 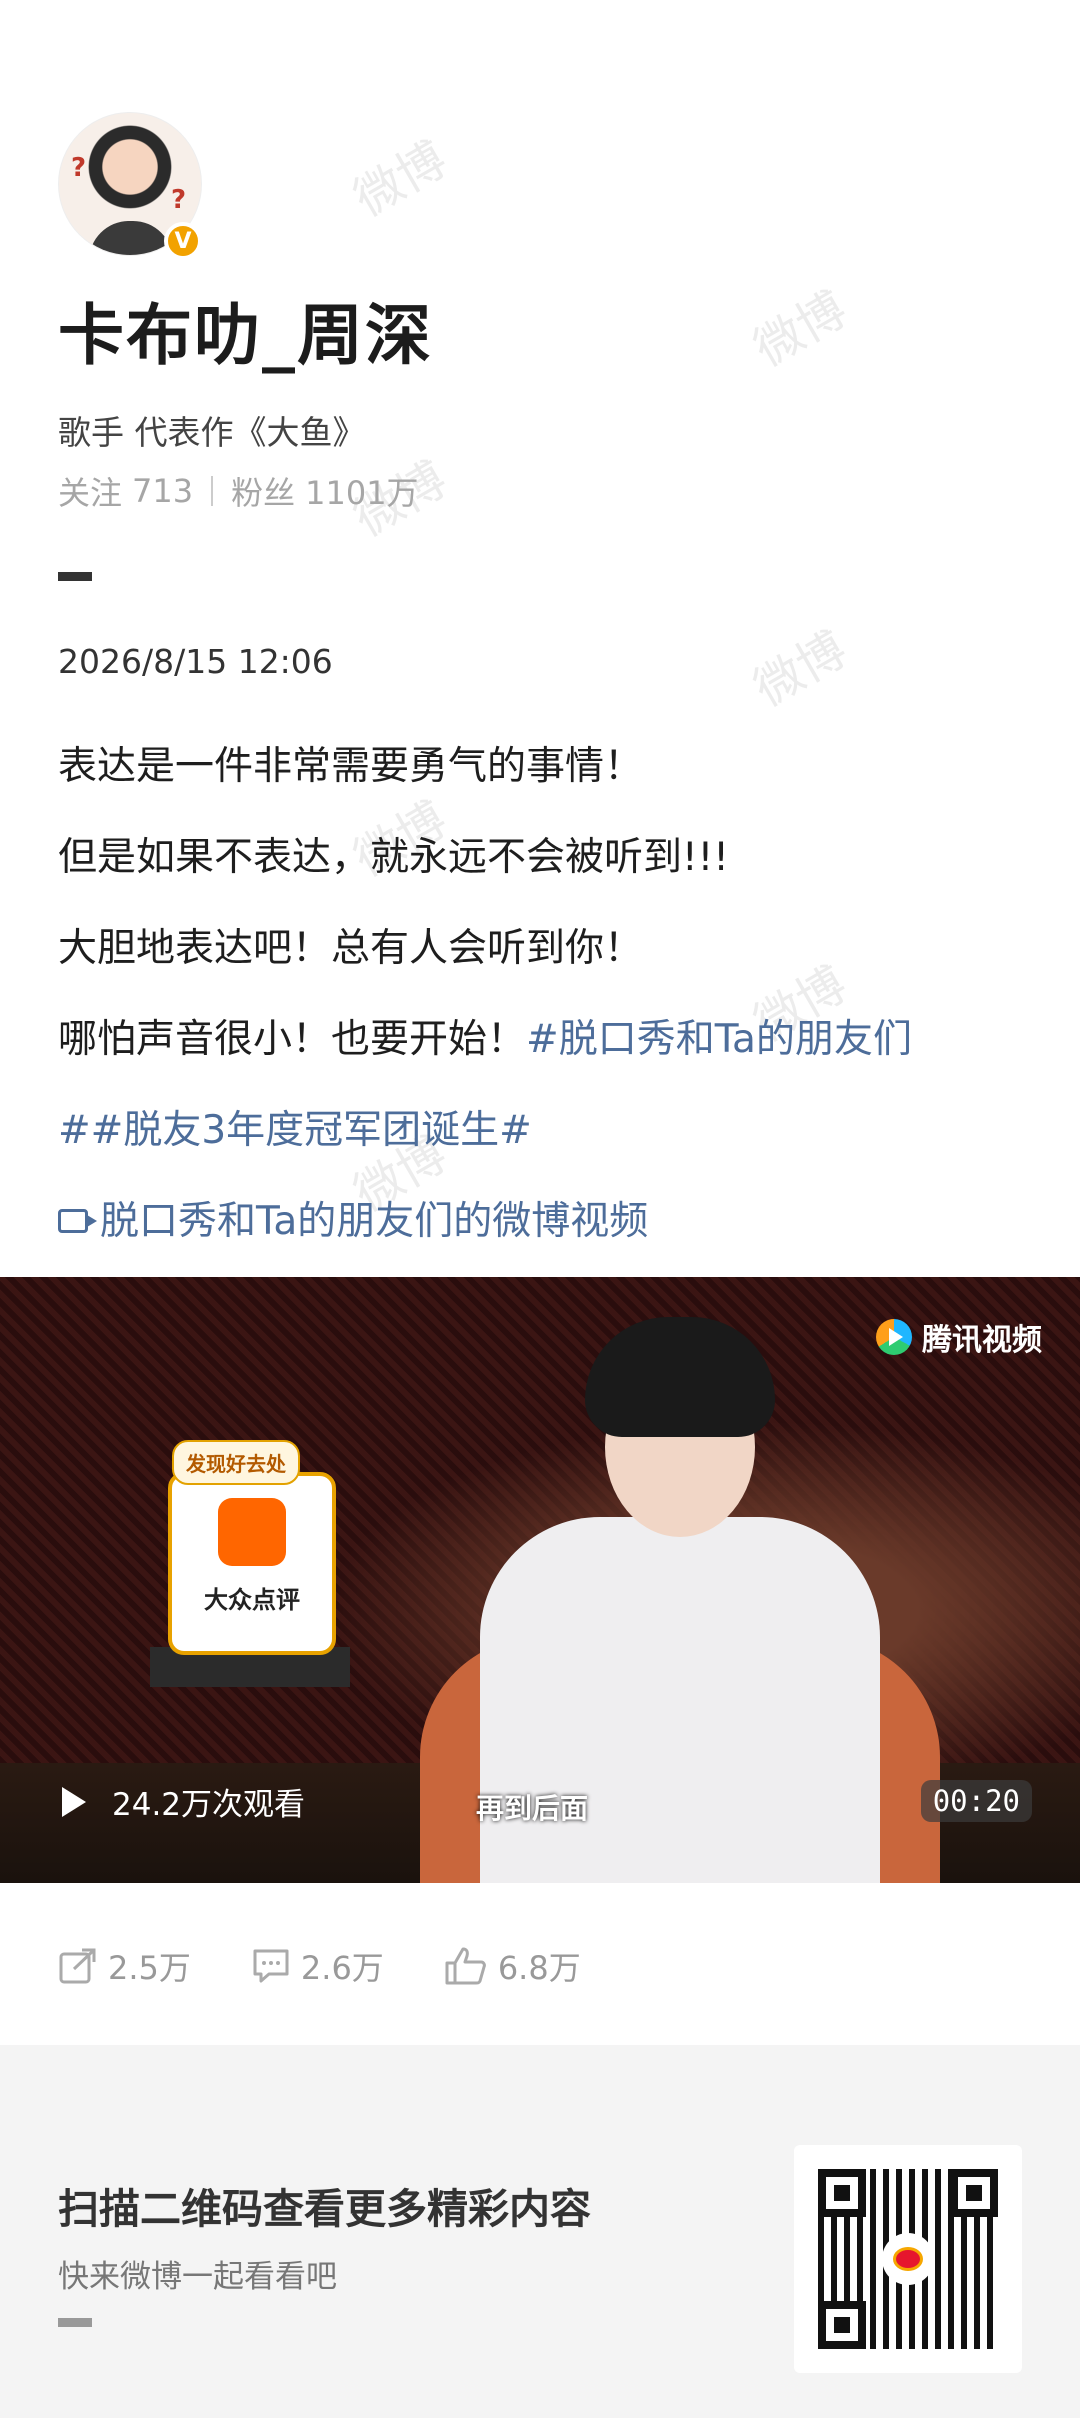 What do you see at coordinates (183, 241) in the screenshot?
I see `verified-badge-icon: V` at bounding box center [183, 241].